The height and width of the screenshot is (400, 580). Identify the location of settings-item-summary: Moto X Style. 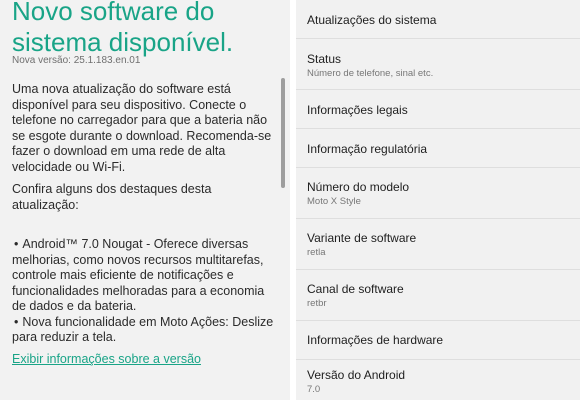
(334, 201).